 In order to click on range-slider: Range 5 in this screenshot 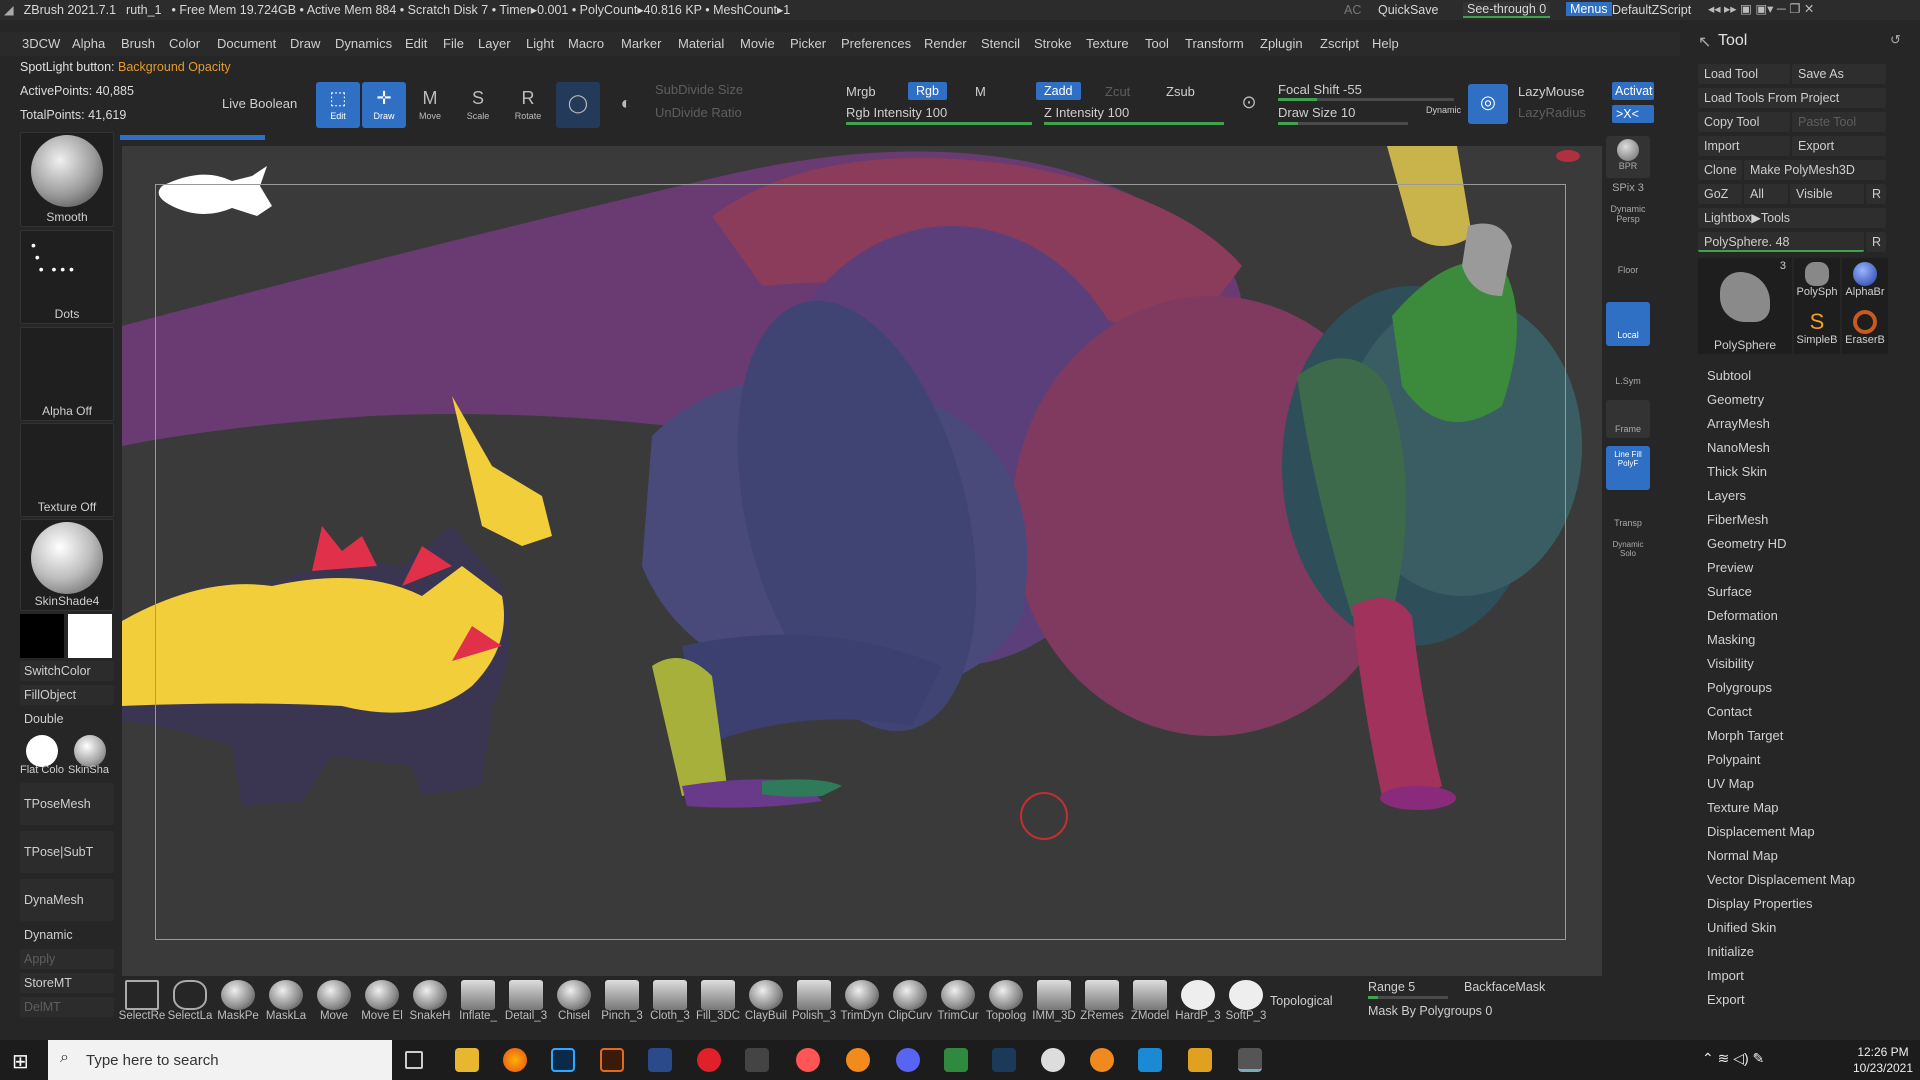, I will do `click(1391, 987)`.